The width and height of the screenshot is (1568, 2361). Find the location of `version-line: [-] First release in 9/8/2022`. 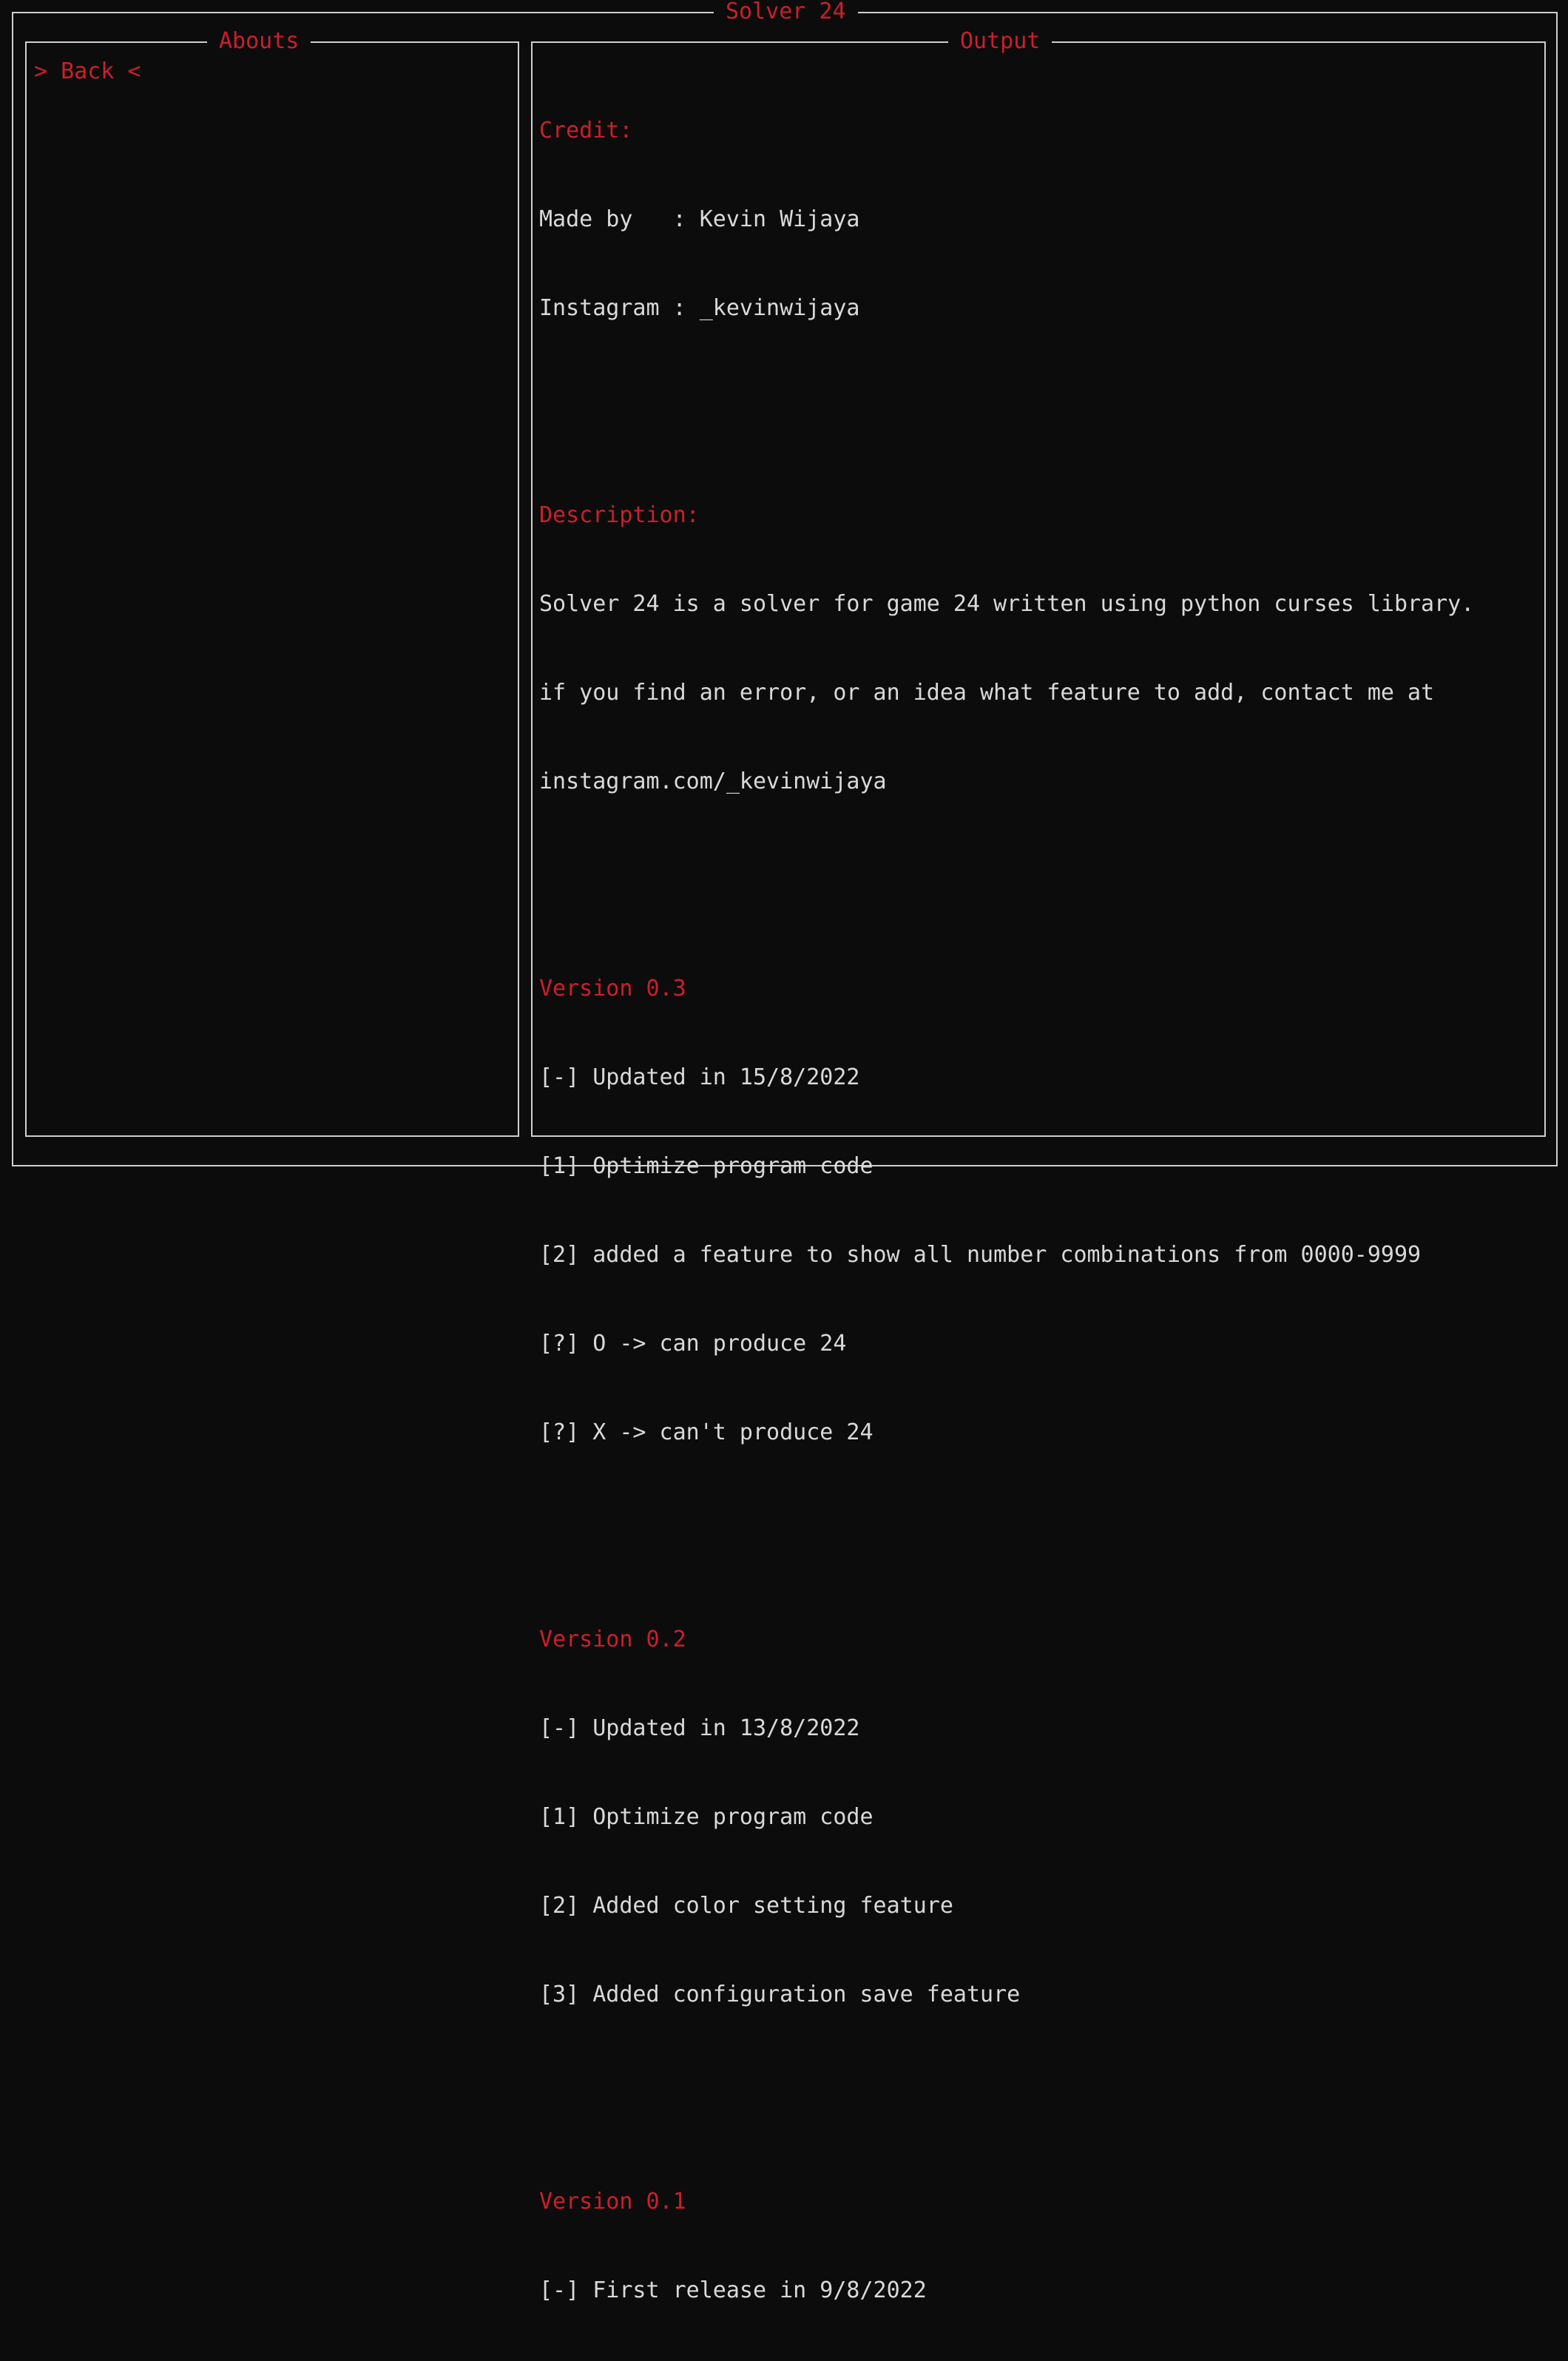

version-line: [-] First release in 9/8/2022 is located at coordinates (733, 2290).